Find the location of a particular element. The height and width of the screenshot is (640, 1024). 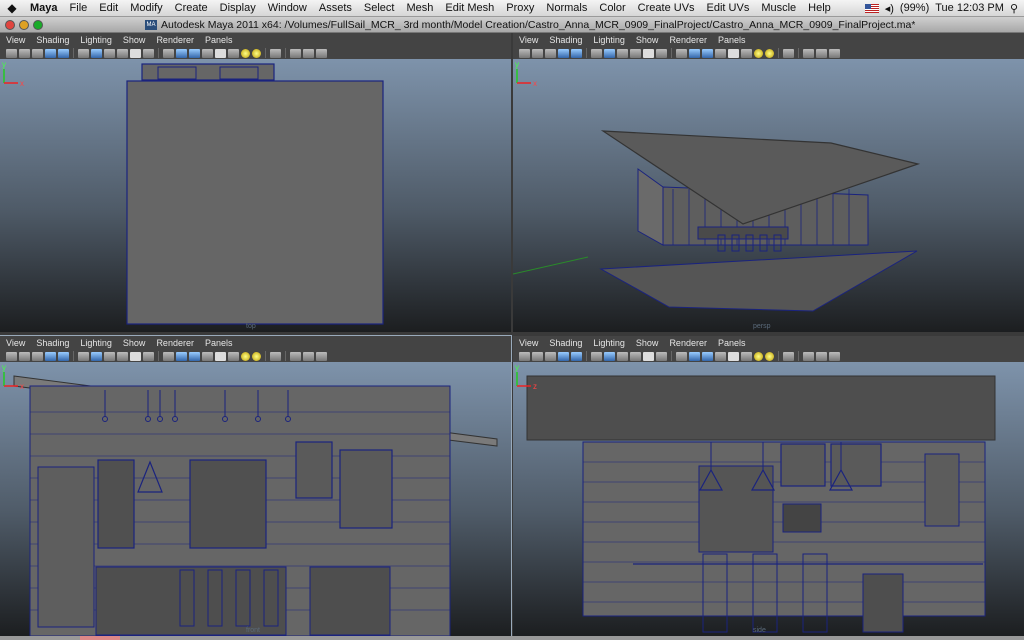

menu-edit-mesh: Edit Mesh is located at coordinates (469, 8).